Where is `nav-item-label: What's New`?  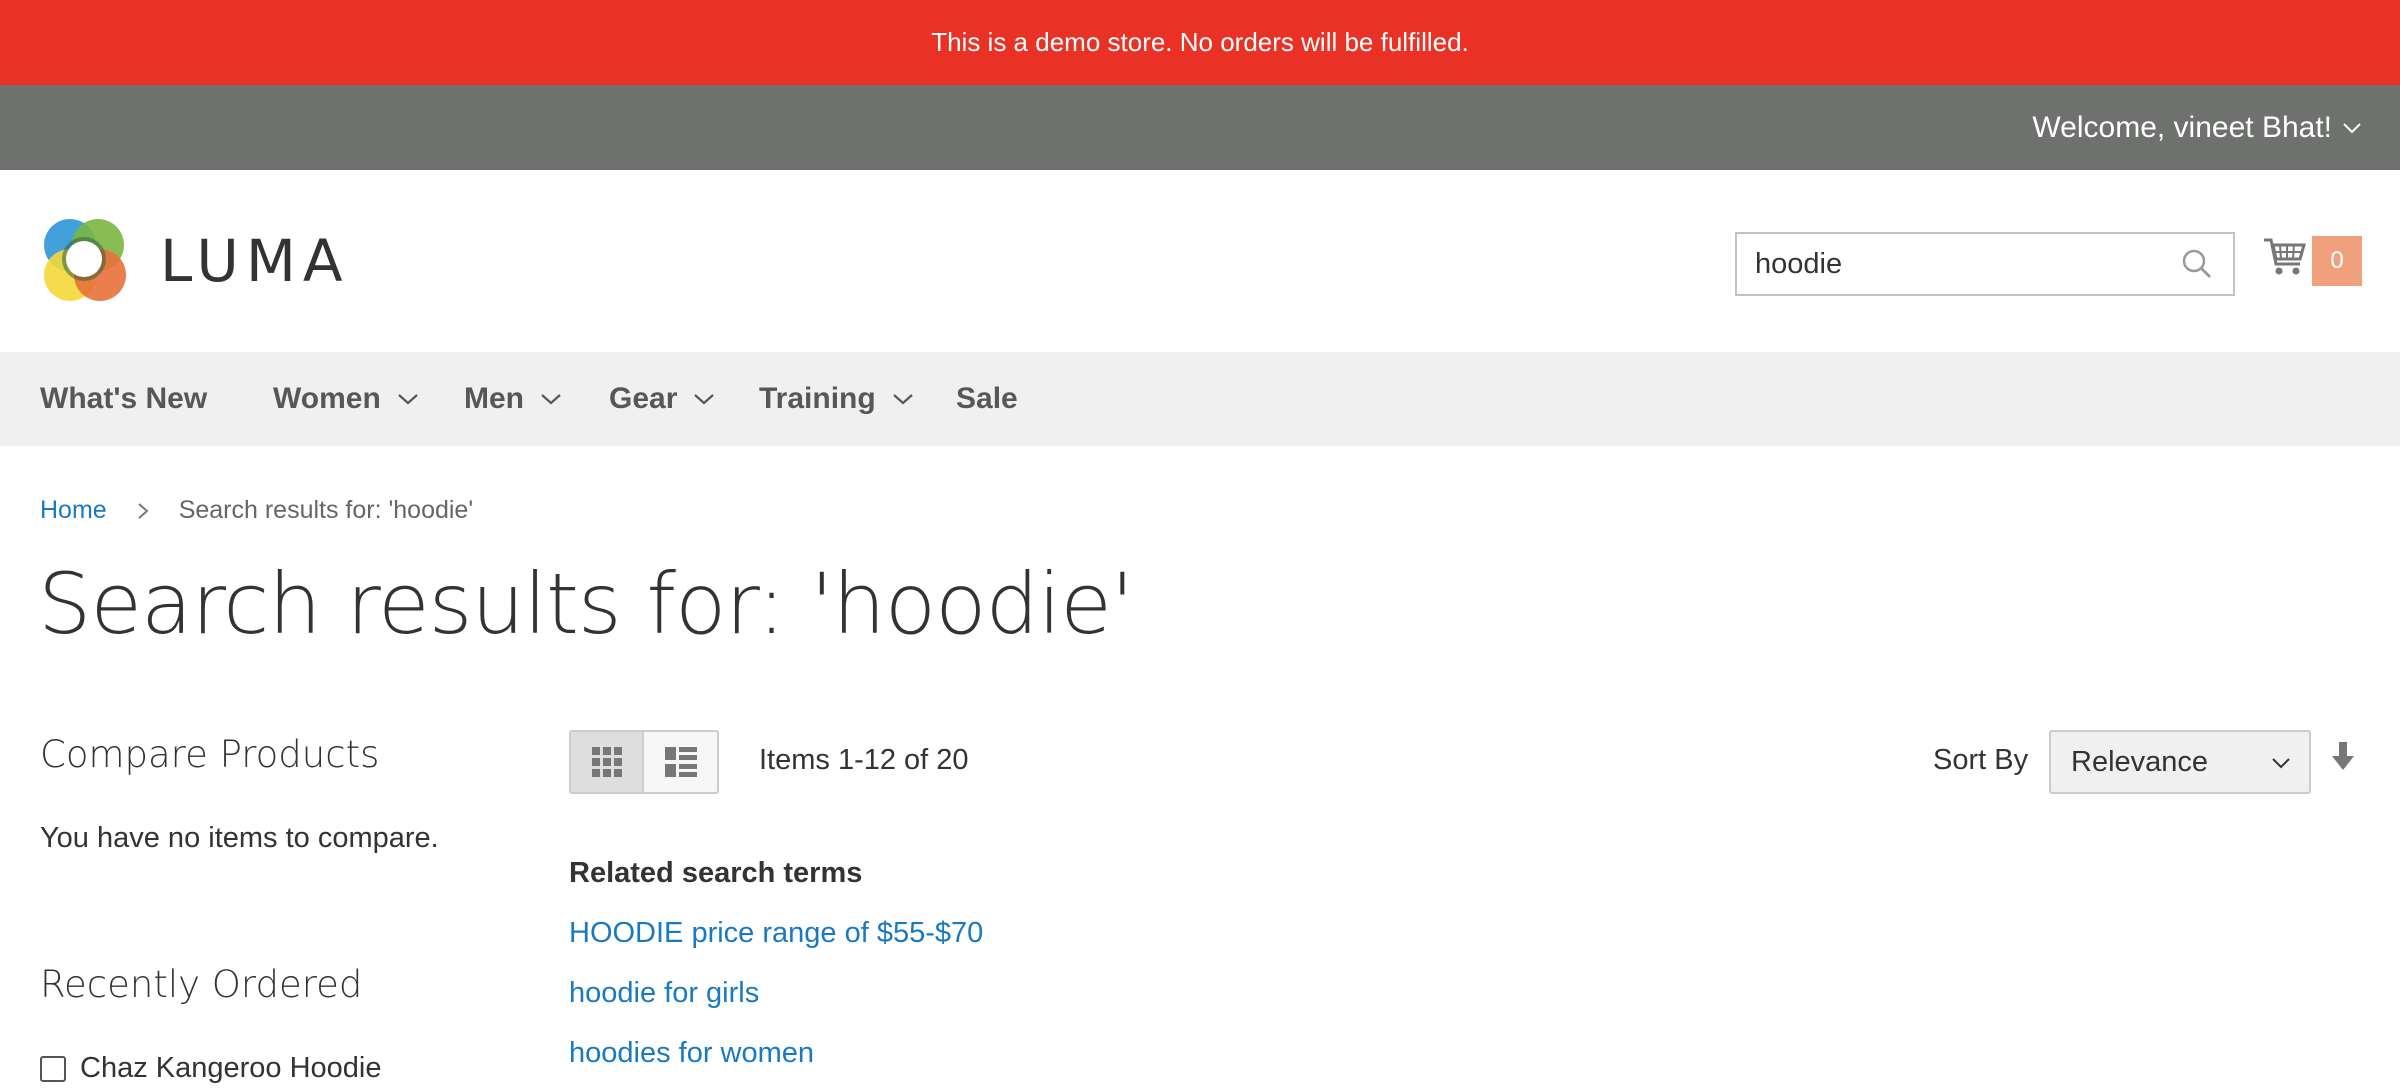
nav-item-label: What's New is located at coordinates (124, 398).